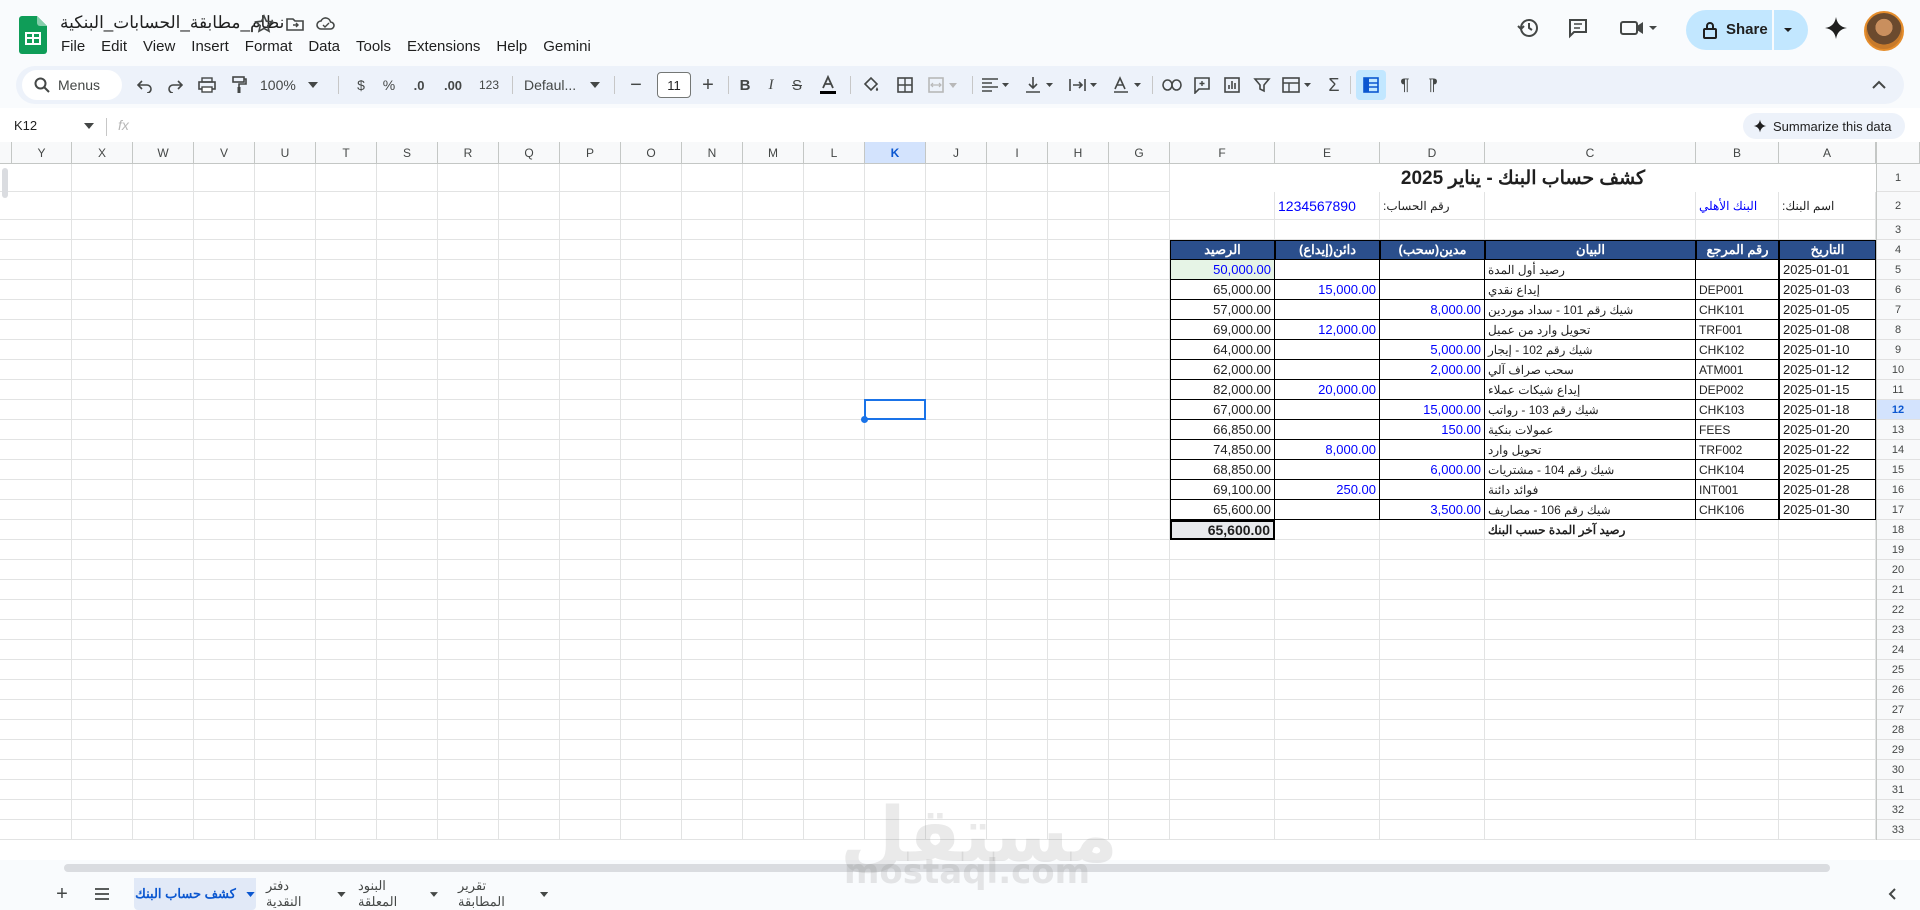  What do you see at coordinates (73, 46) in the screenshot?
I see `menu-file: File` at bounding box center [73, 46].